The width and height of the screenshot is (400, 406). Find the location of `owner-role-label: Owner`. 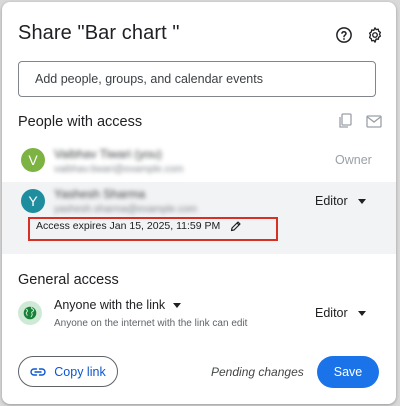

owner-role-label: Owner is located at coordinates (353, 160).